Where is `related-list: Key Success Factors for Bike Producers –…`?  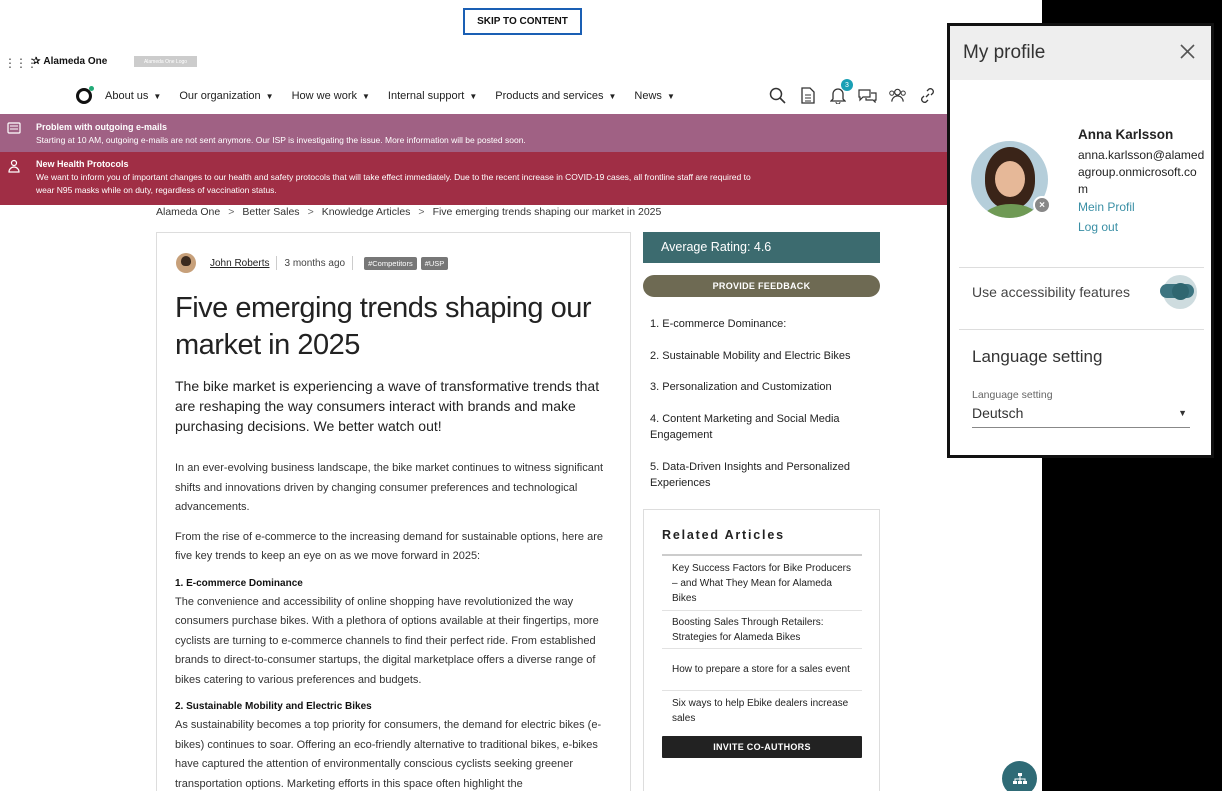 related-list: Key Success Factors for Bike Producers –… is located at coordinates (762, 644).